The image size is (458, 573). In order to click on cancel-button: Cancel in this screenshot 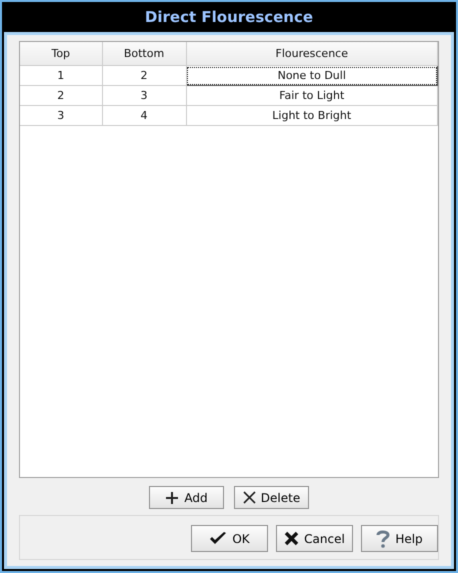, I will do `click(314, 538)`.